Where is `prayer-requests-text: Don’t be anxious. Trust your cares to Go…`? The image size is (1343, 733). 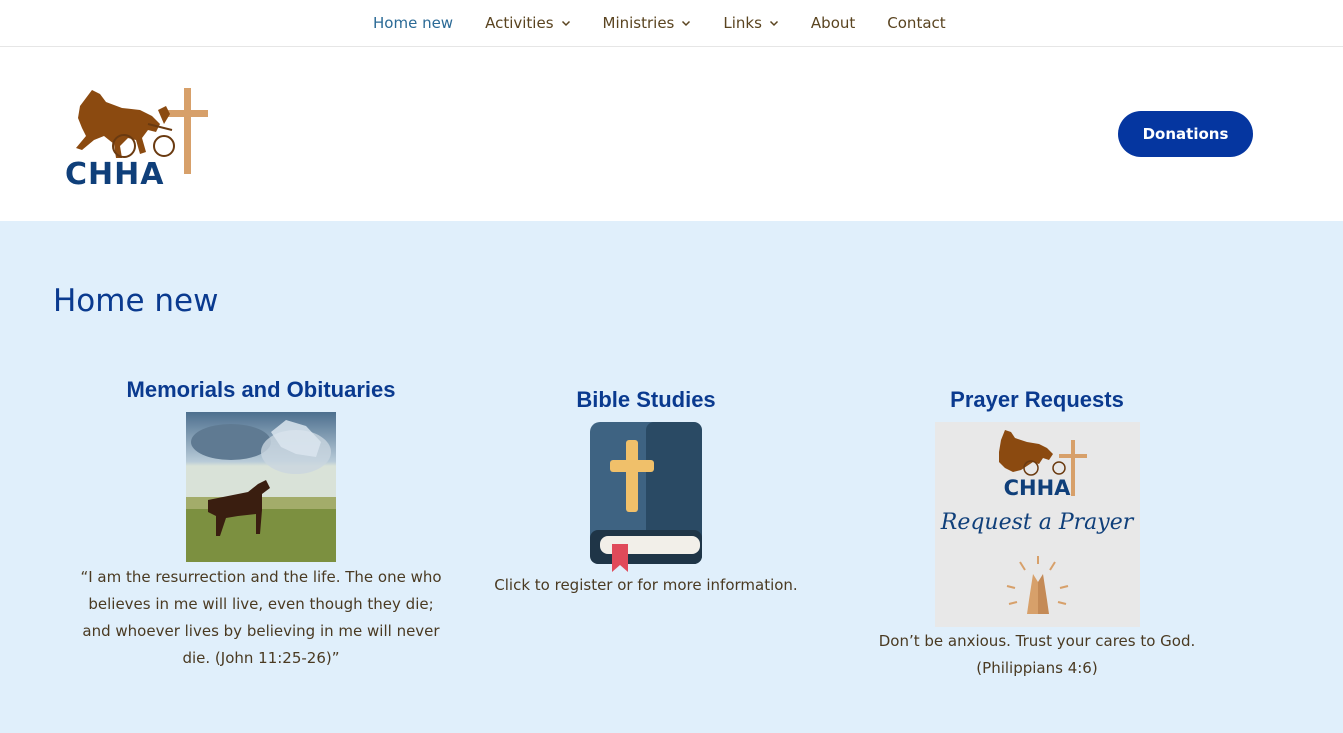 prayer-requests-text: Don’t be anxious. Trust your cares to Go… is located at coordinates (1037, 654).